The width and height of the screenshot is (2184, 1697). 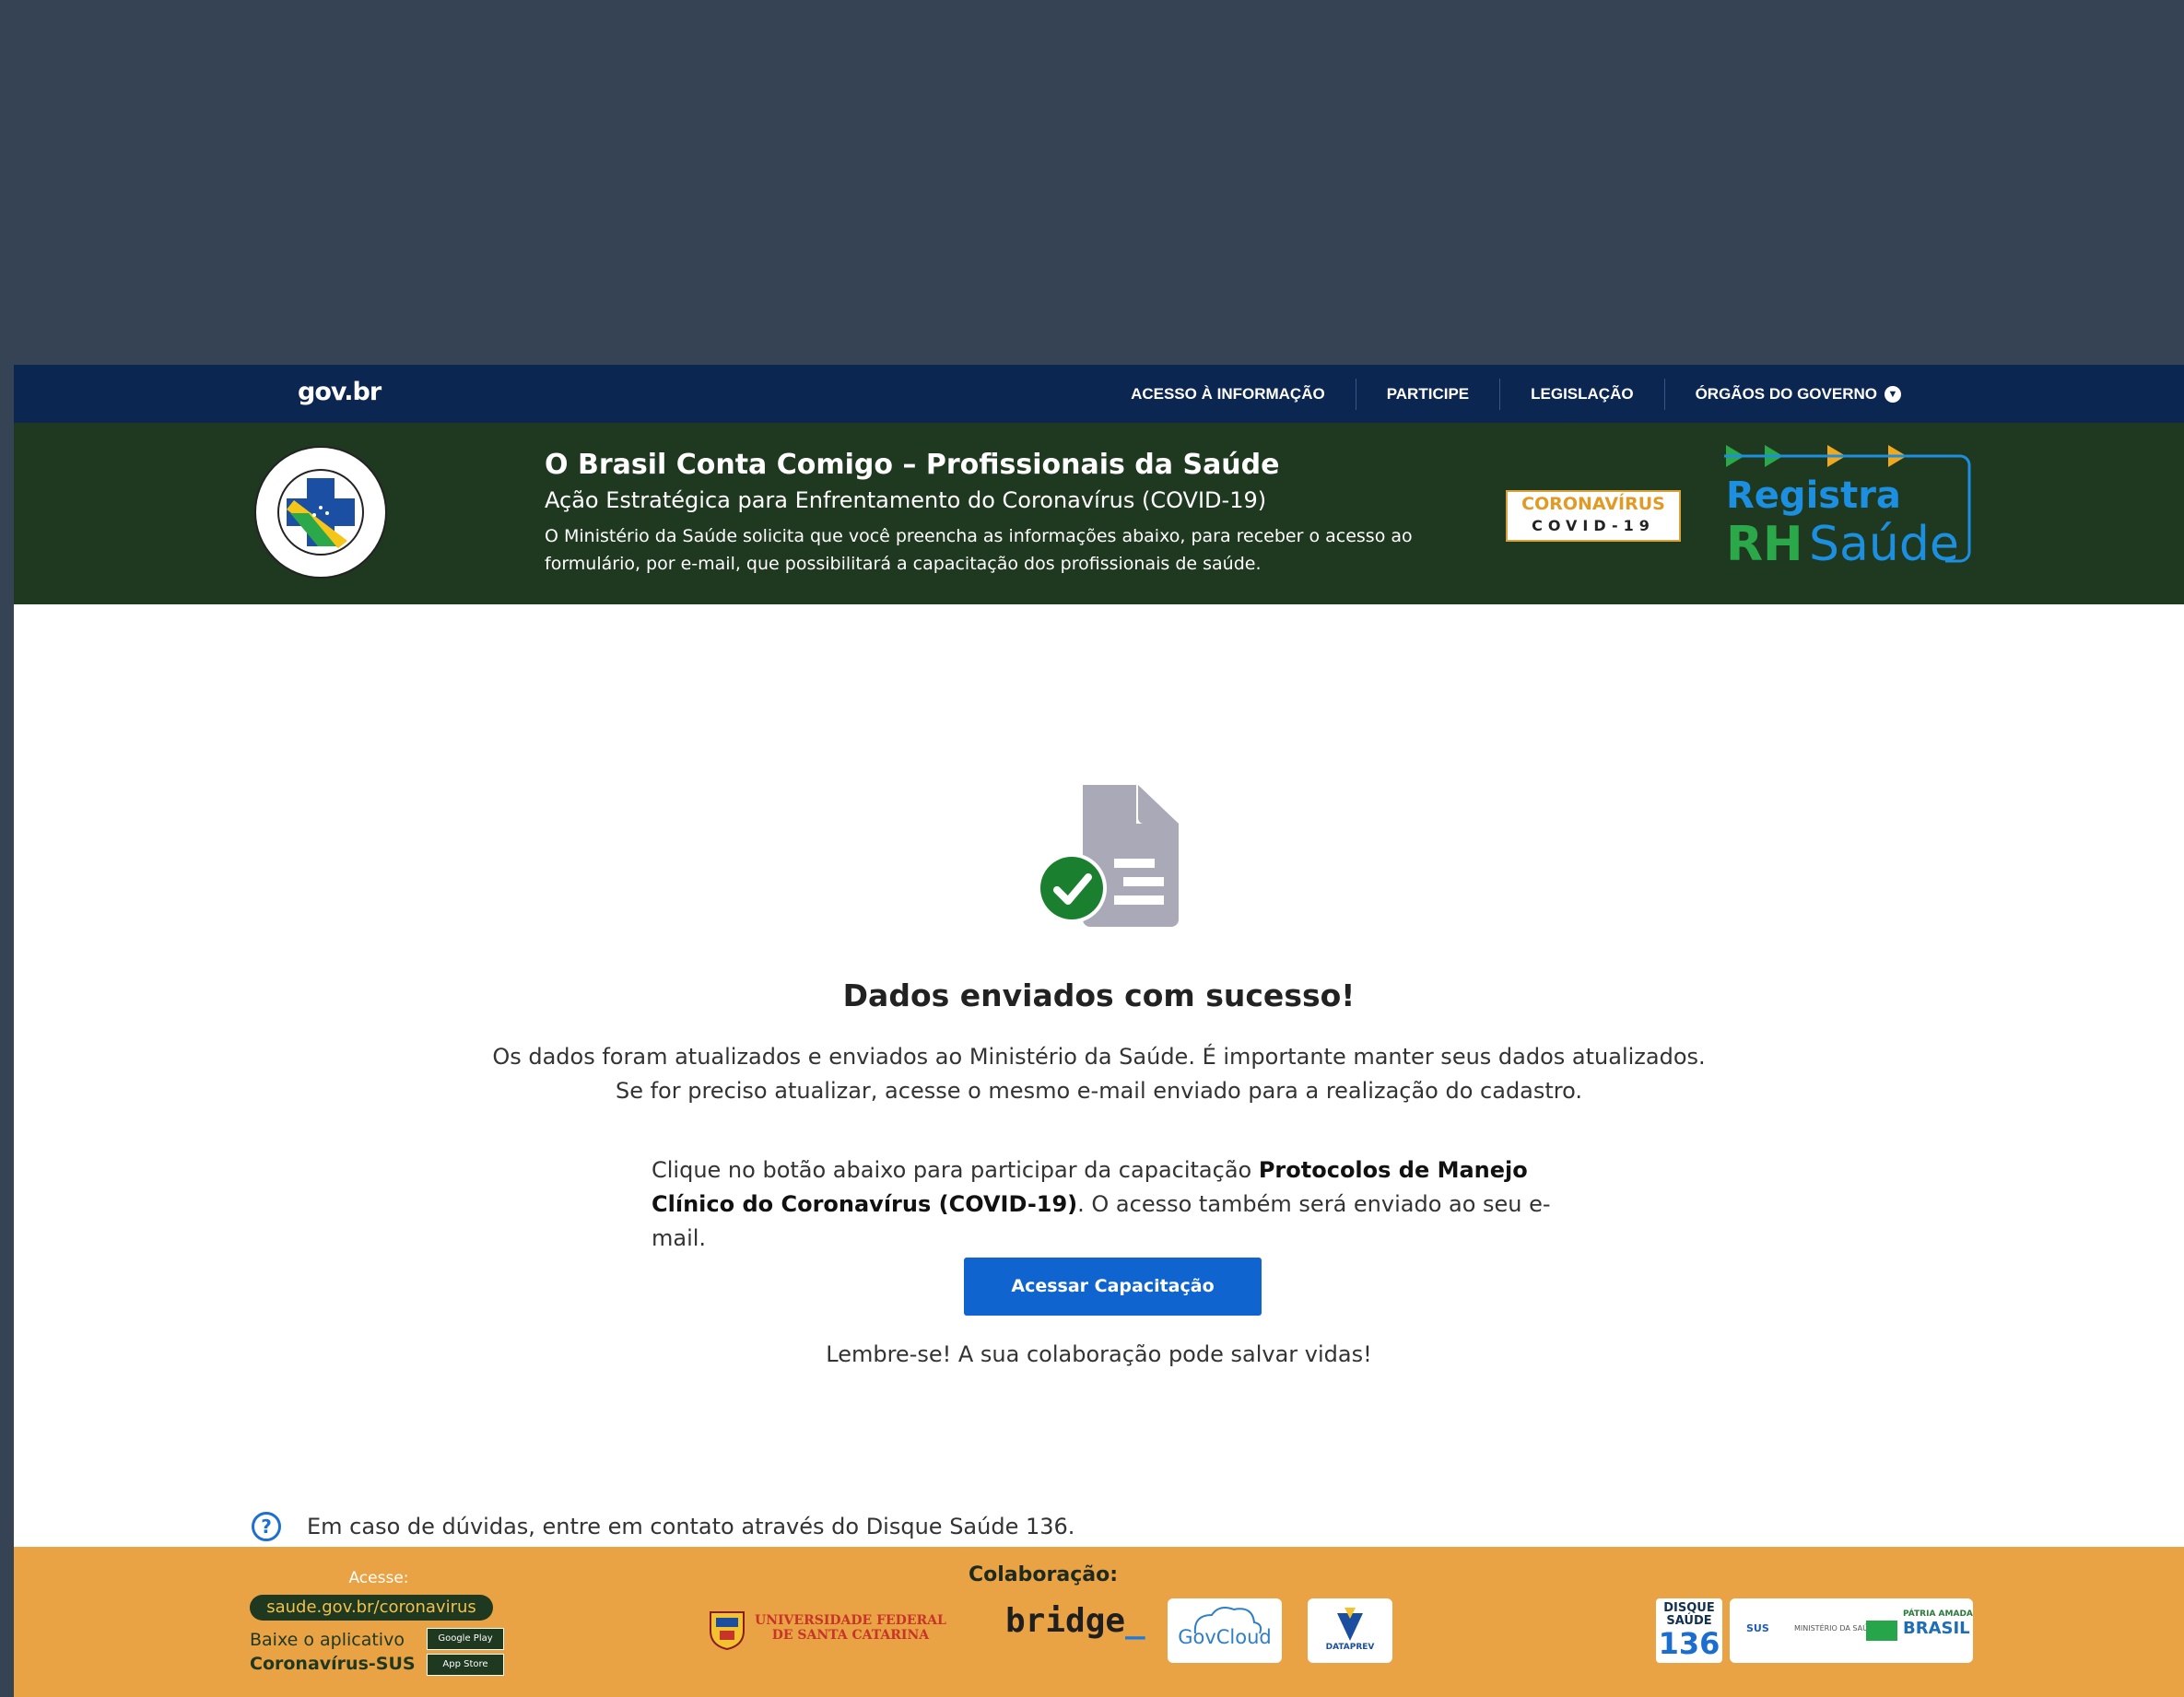 I want to click on google-play-badge: Google Play, so click(x=465, y=1639).